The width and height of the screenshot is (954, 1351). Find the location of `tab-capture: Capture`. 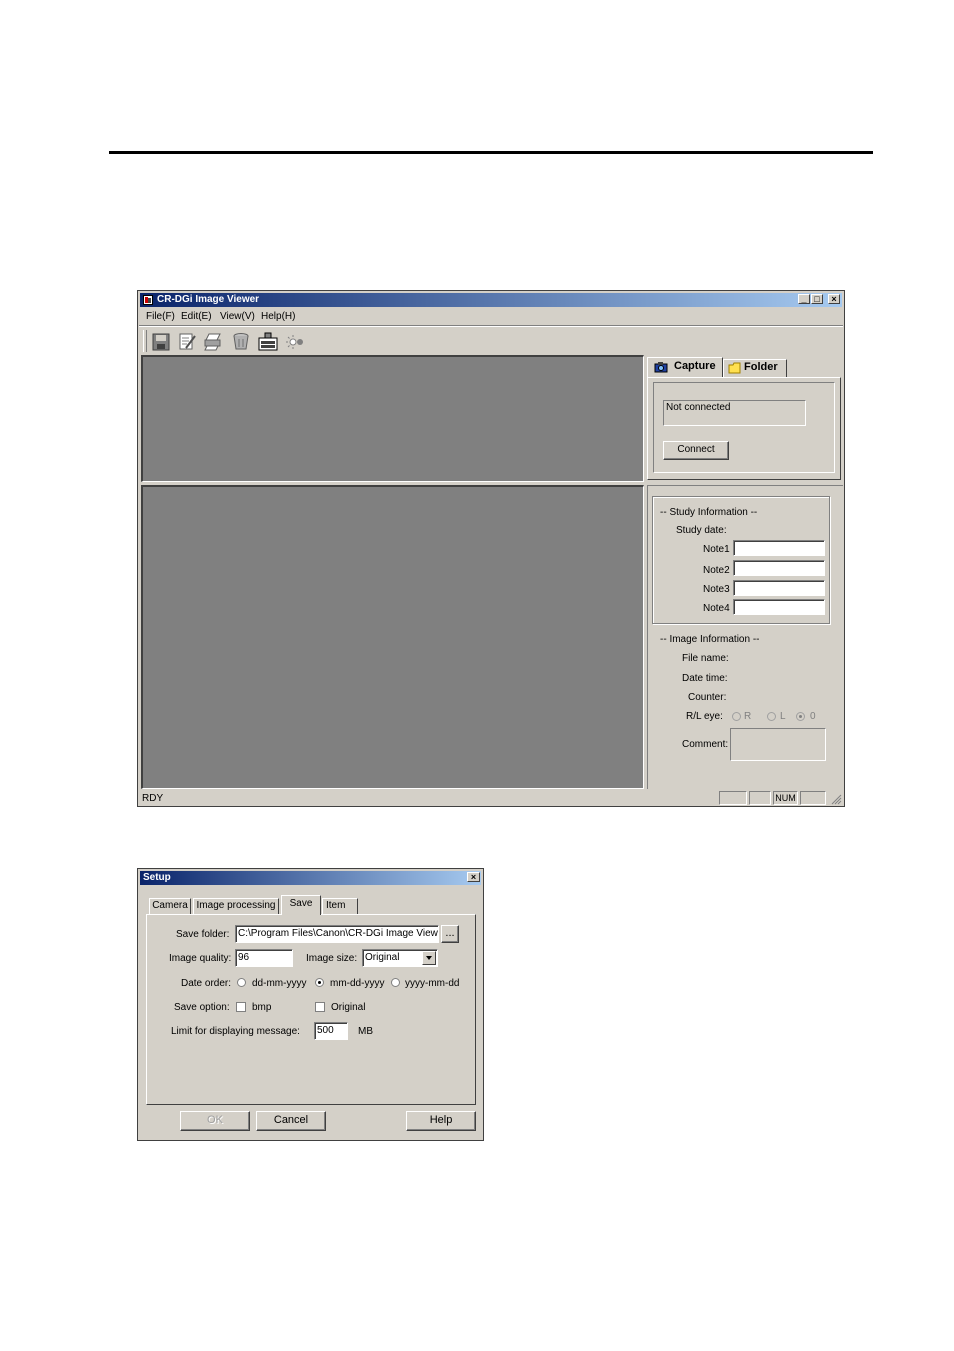

tab-capture: Capture is located at coordinates (685, 367).